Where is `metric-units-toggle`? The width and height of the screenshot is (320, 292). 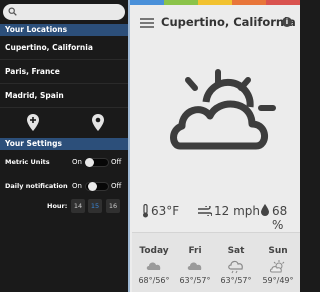 metric-units-toggle is located at coordinates (97, 162).